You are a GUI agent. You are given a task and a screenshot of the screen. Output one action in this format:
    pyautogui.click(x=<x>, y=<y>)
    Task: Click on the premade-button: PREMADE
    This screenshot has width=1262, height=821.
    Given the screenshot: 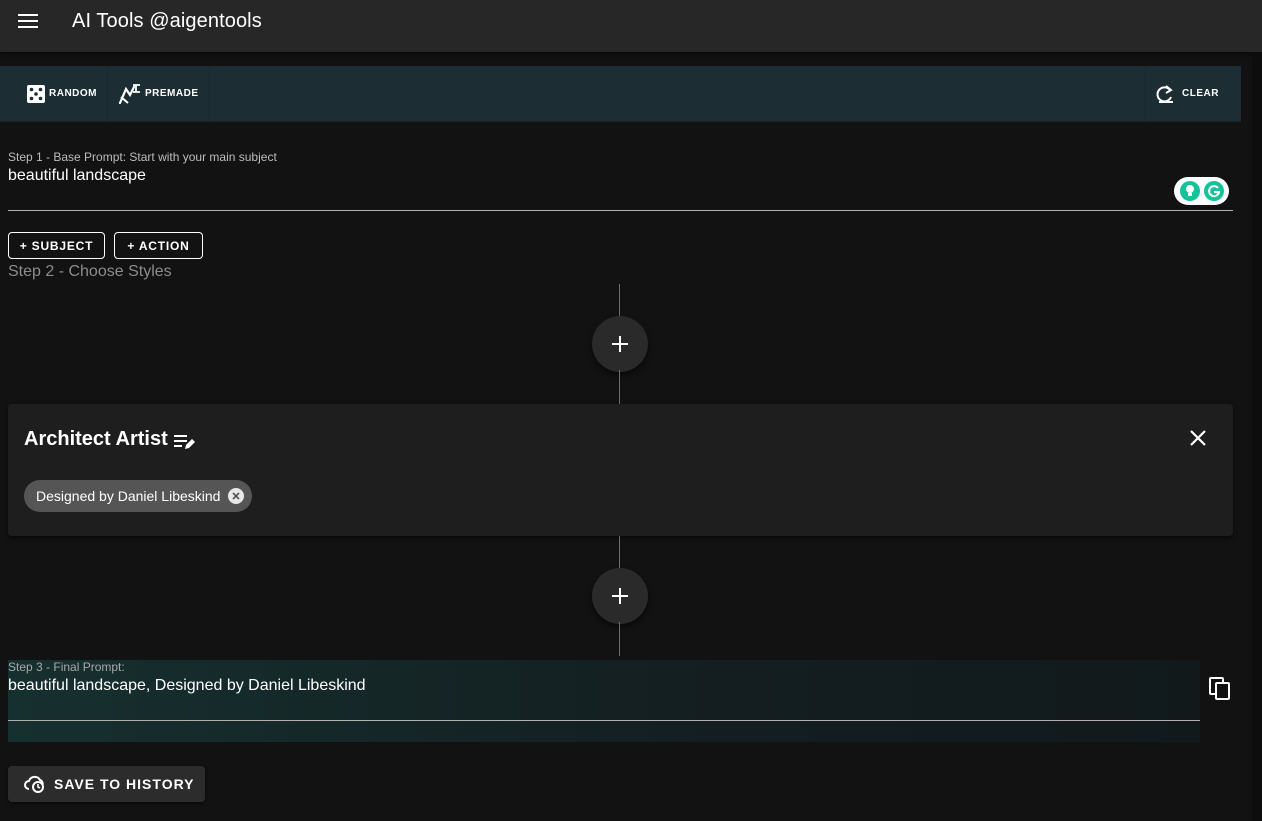 What is the action you would take?
    pyautogui.click(x=159, y=93)
    